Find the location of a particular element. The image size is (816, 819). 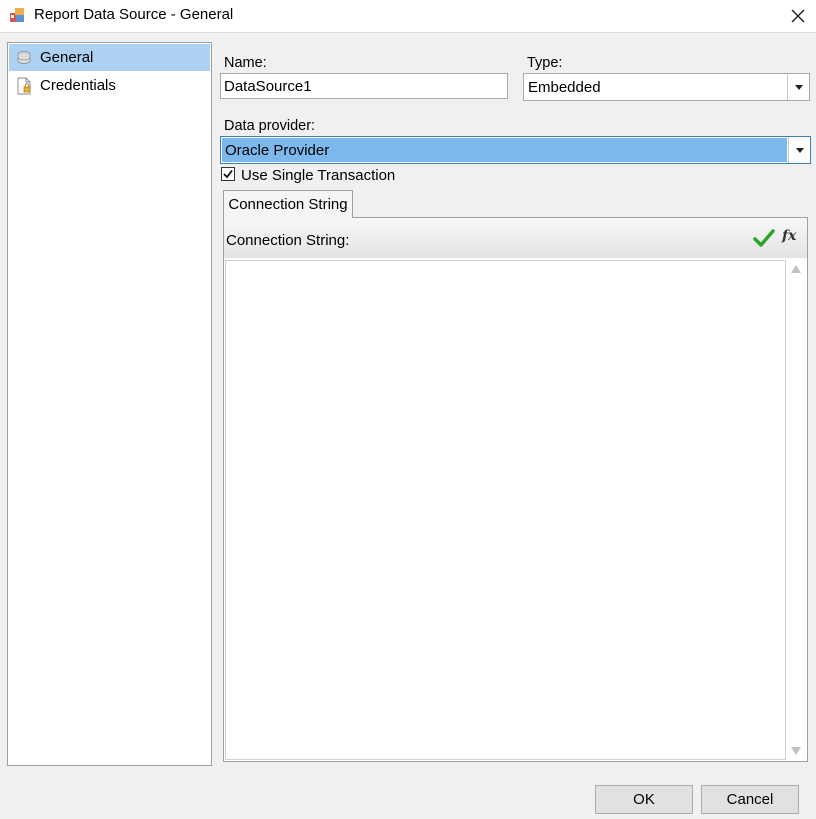

sidebar-item-general: General is located at coordinates (109, 57).